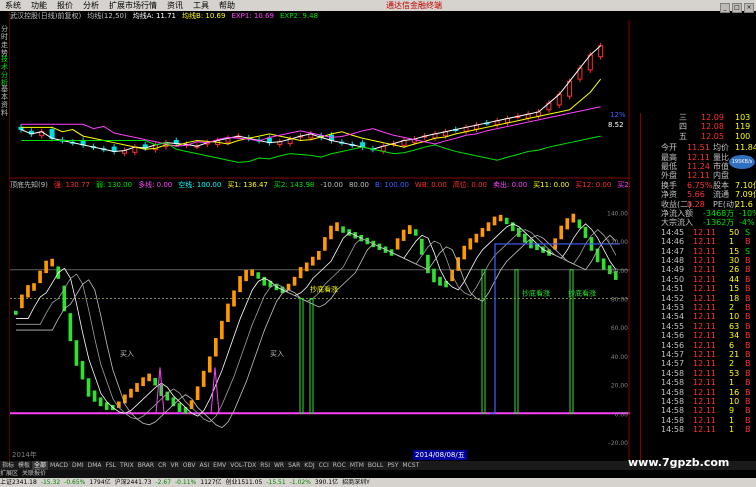 The image size is (756, 487). What do you see at coordinates (204, 465) in the screenshot?
I see `indicator-tab: ASI` at bounding box center [204, 465].